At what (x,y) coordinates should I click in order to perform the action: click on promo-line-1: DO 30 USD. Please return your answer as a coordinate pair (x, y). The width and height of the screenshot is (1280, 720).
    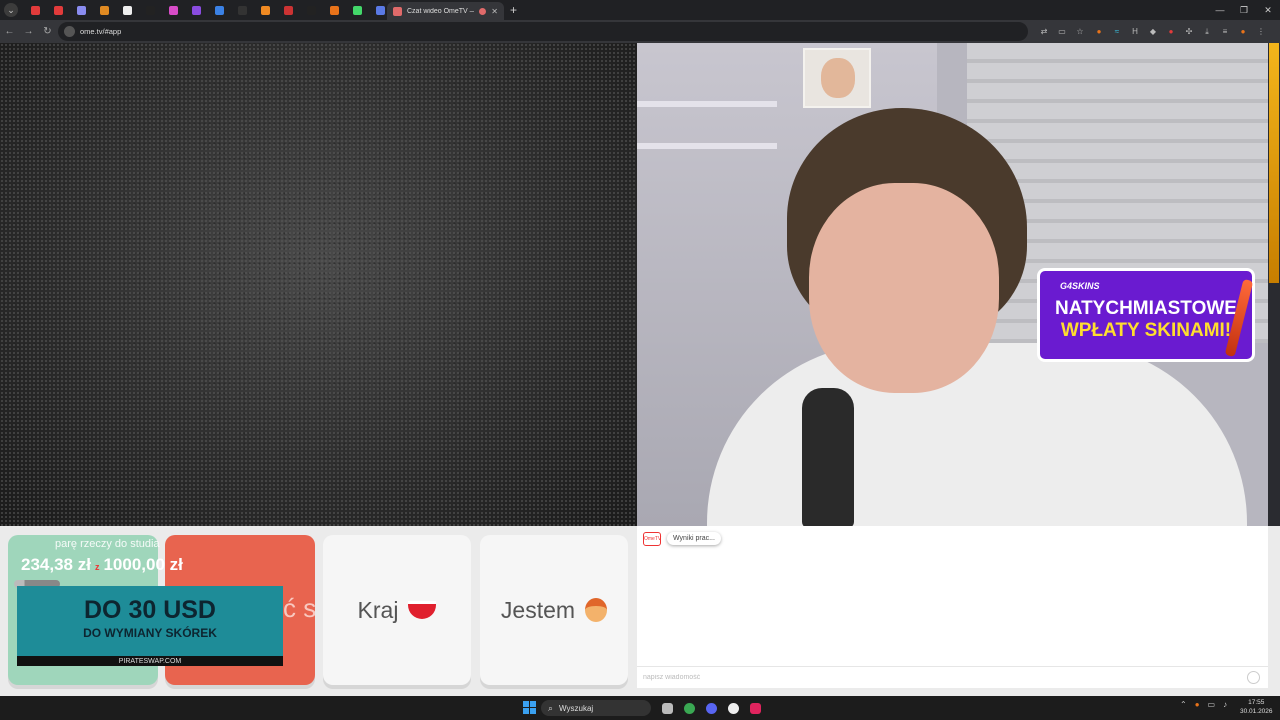
    Looking at the image, I should click on (150, 610).